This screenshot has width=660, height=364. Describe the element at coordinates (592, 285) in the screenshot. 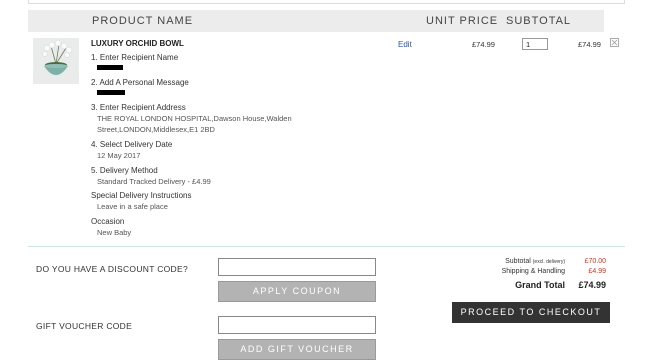

I see `grand-total-value: £74.99` at that location.